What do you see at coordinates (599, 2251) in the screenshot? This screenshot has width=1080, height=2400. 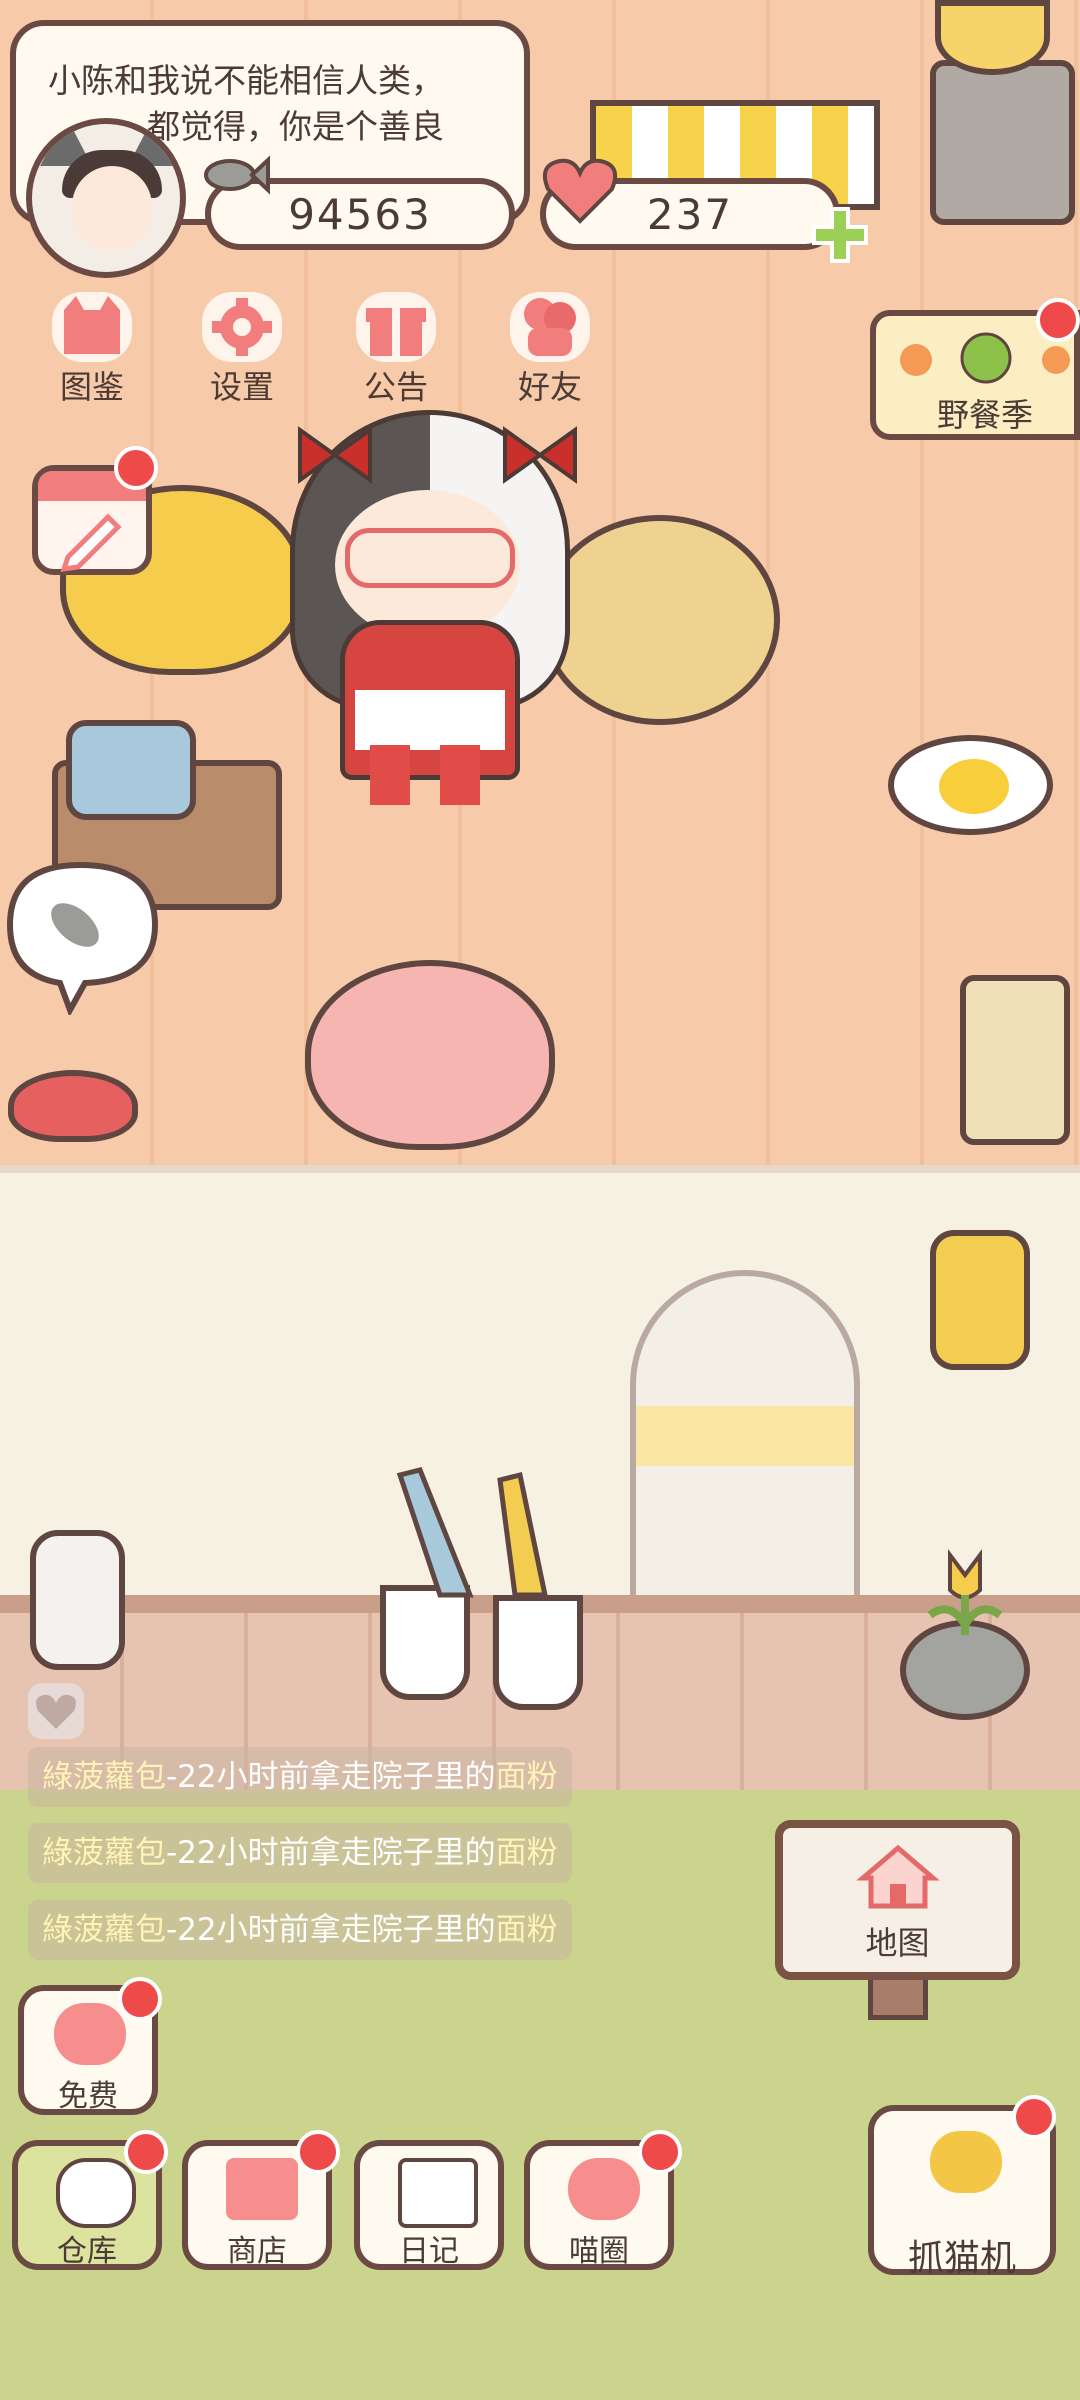 I see `cat-circle-label: 喵圈` at bounding box center [599, 2251].